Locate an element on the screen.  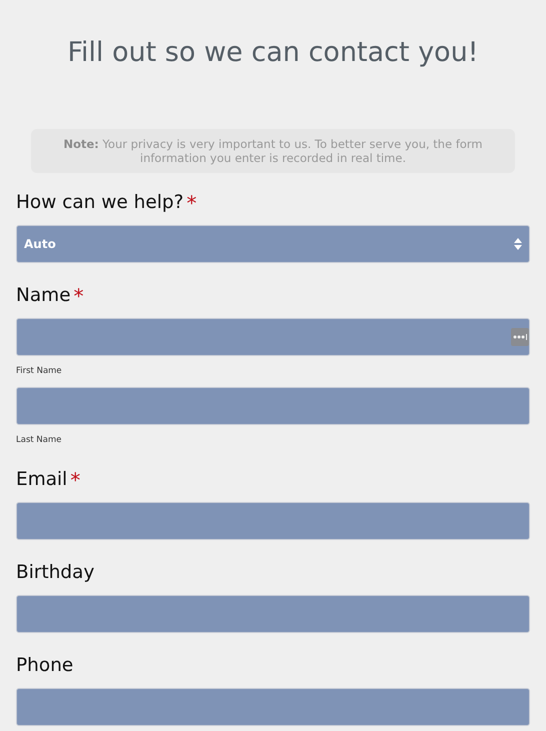
field-label: How can we help? is located at coordinates (100, 203).